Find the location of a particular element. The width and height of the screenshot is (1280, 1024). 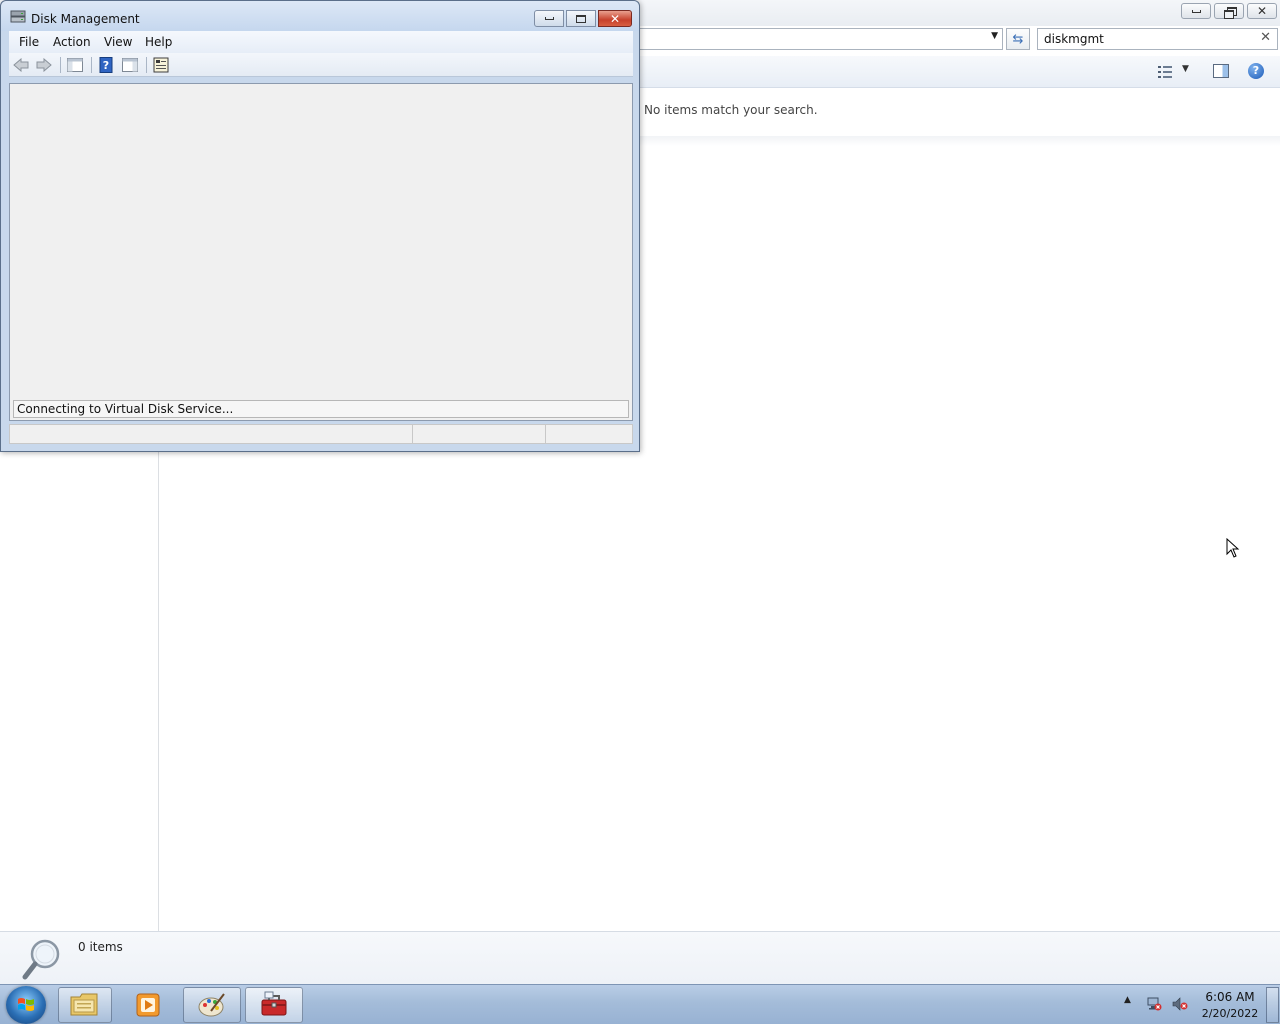

command-bar: ▼ ? is located at coordinates (959, 72).